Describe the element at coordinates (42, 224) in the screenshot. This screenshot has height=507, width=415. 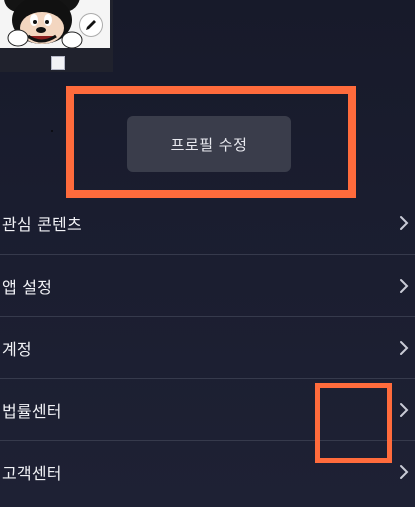
I see `menu-item-label: 관심 콘텐츠` at that location.